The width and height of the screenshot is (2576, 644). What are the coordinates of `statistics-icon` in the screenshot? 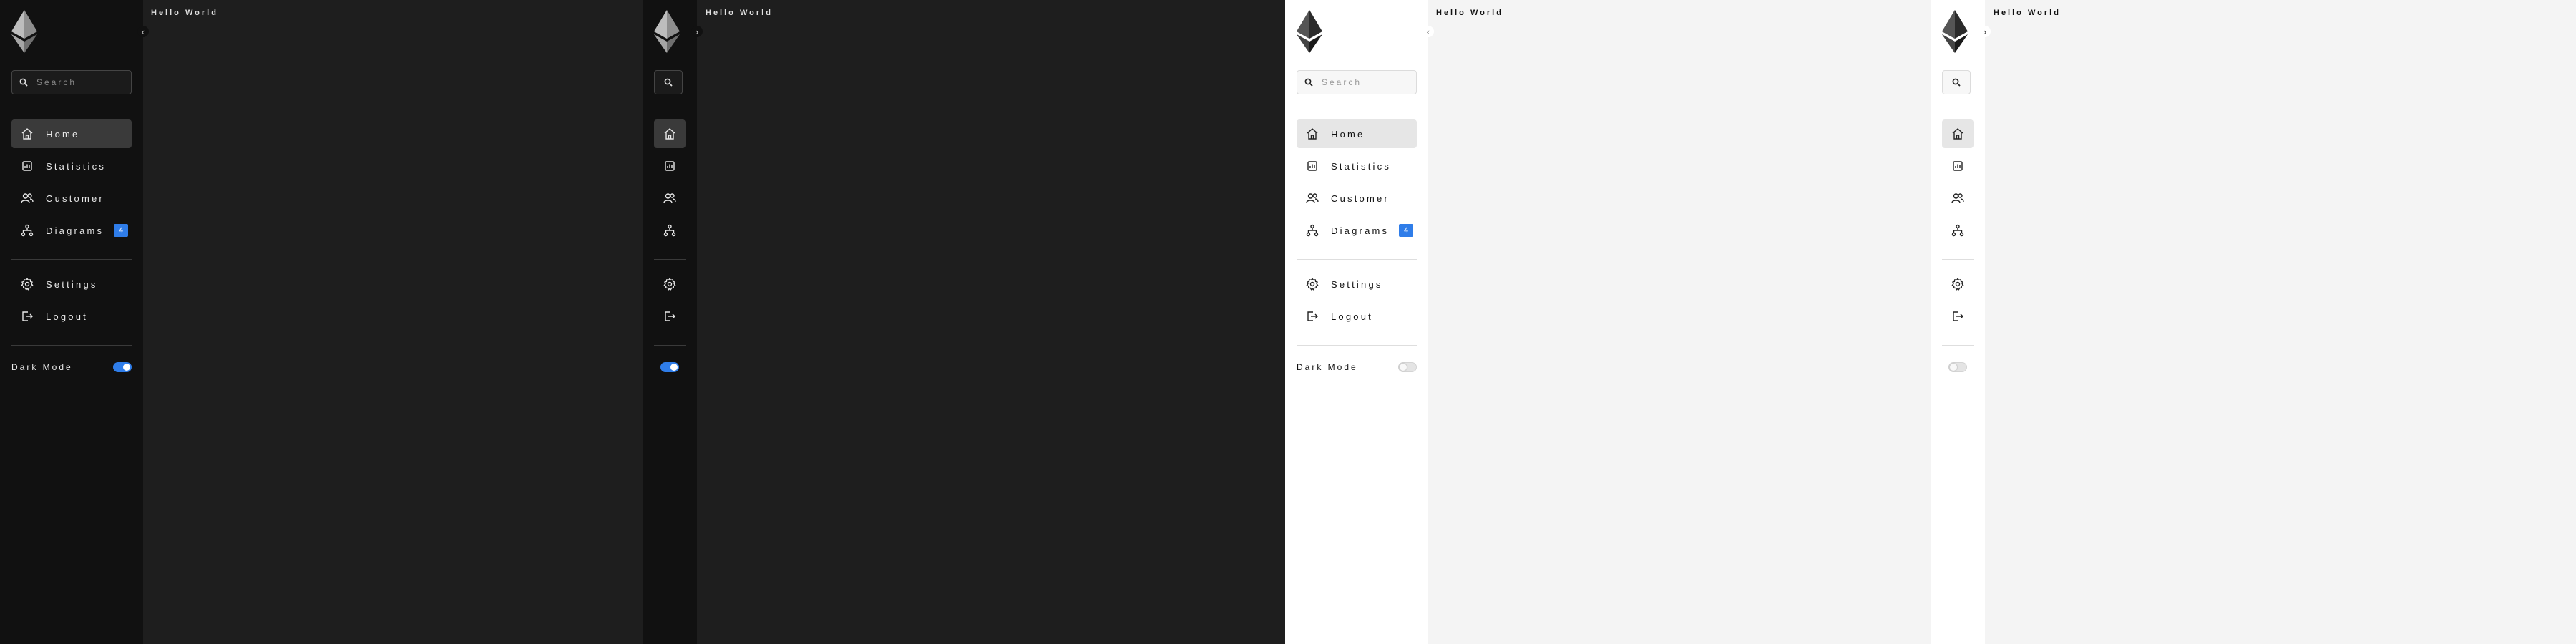 It's located at (670, 166).